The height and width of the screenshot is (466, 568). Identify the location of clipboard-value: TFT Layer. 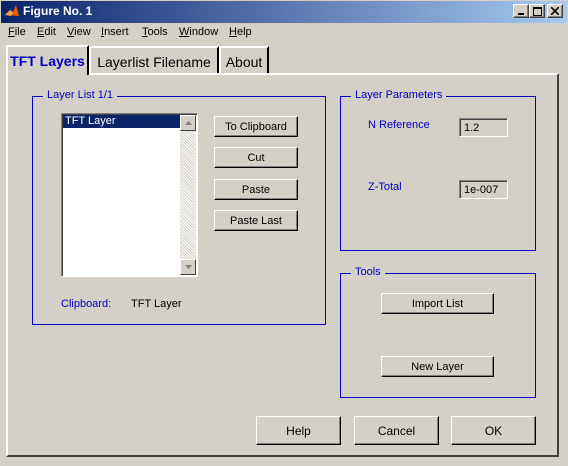
(156, 304).